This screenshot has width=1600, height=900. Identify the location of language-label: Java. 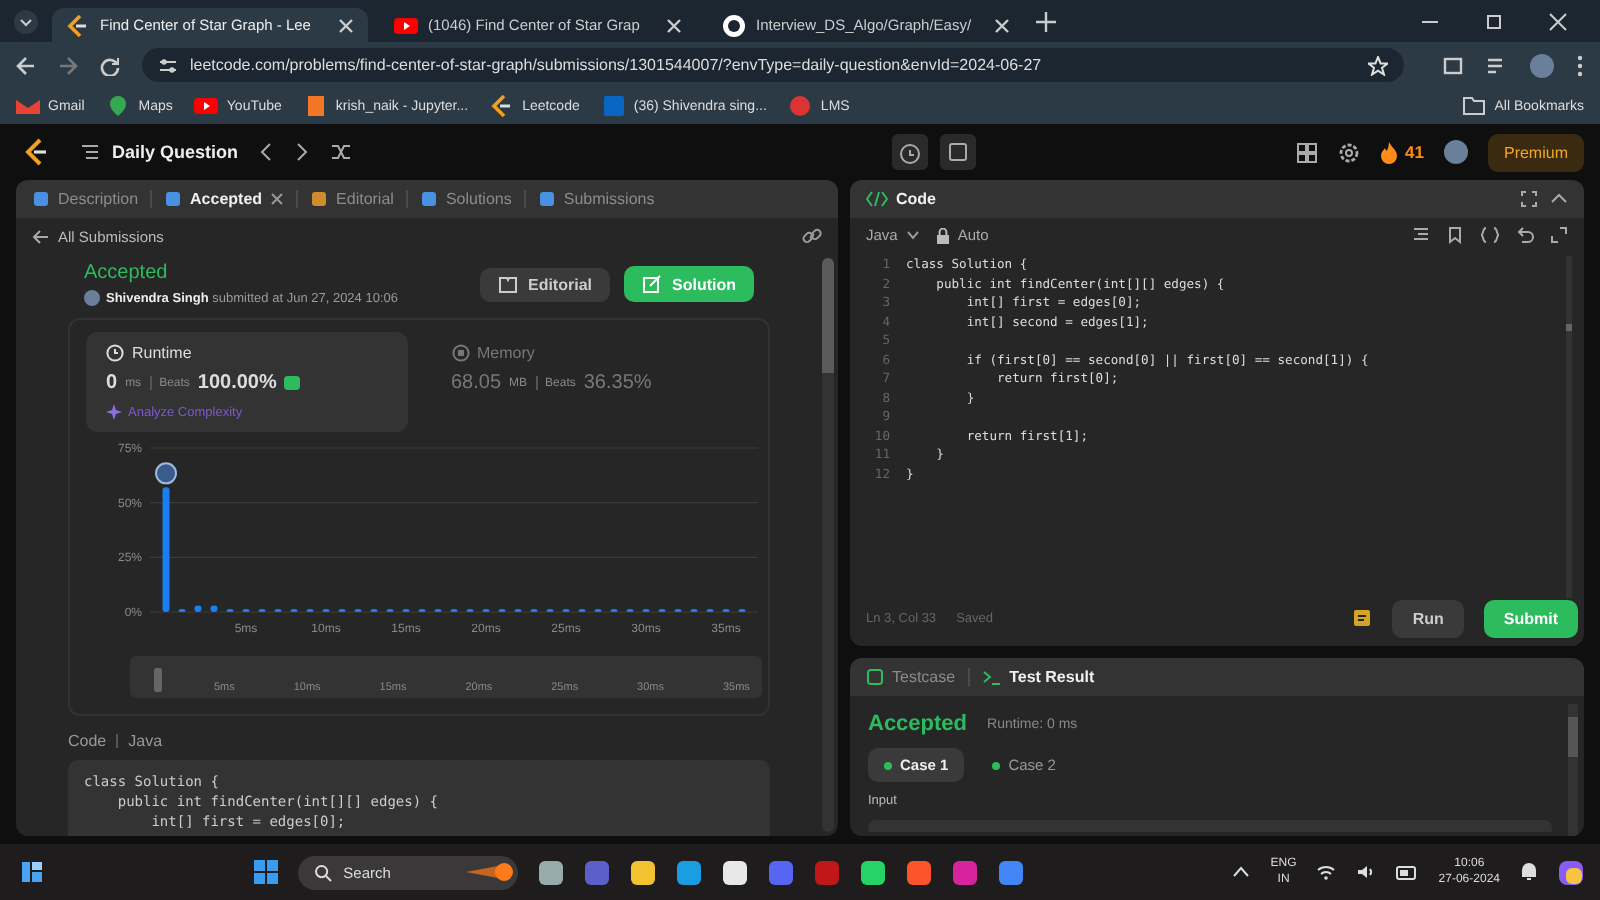
(145, 741).